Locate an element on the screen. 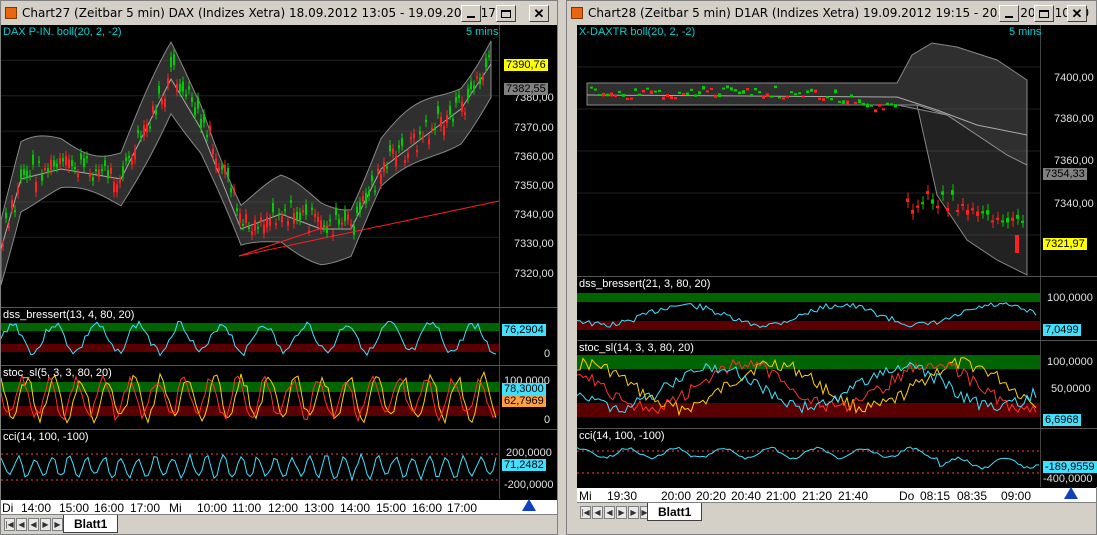 The image size is (1097, 535). price-tick: 7330,00 is located at coordinates (534, 244).